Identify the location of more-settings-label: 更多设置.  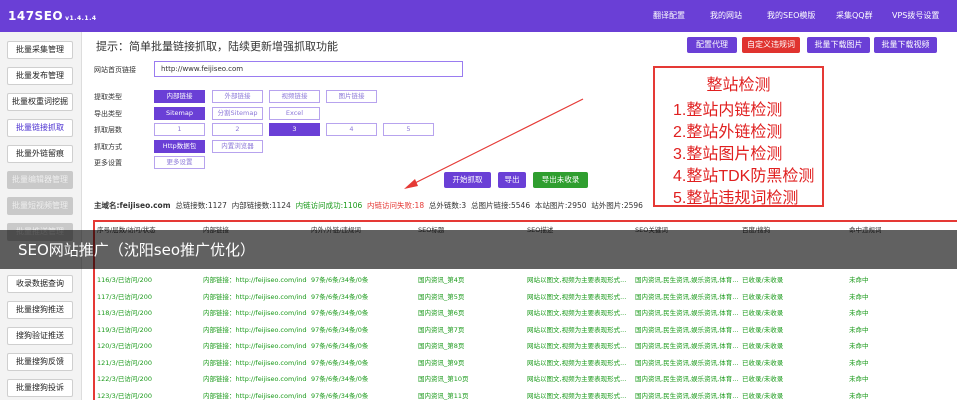
(108, 163).